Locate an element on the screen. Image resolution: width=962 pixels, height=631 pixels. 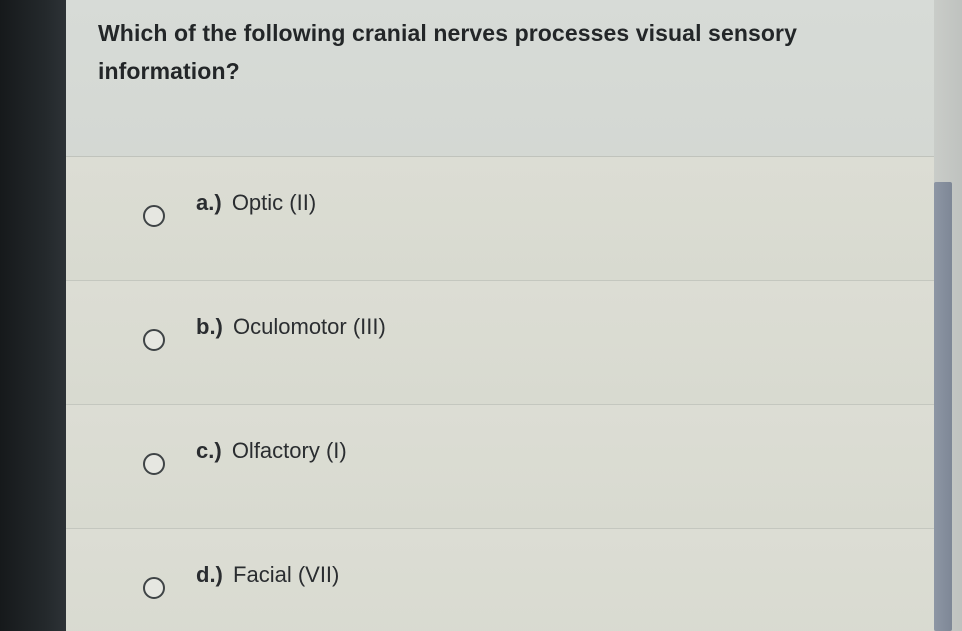
option-d-label: d.) Facial (VII) is located at coordinates (267, 575).